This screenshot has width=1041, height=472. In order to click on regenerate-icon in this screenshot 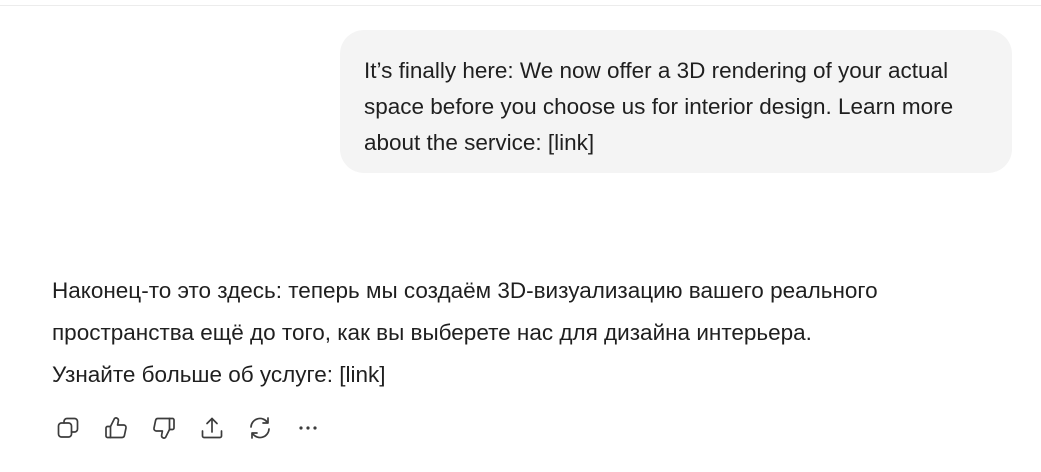, I will do `click(260, 428)`.